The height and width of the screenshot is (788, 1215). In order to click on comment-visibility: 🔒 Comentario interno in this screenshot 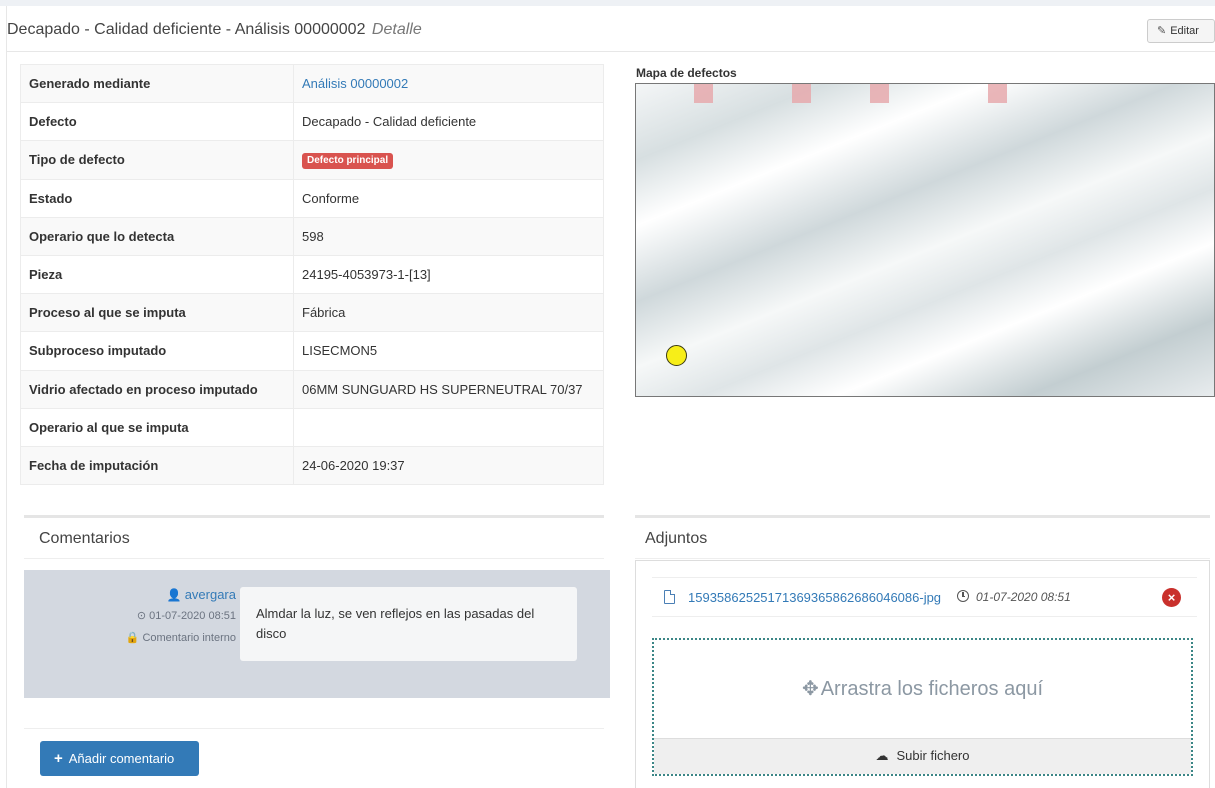, I will do `click(181, 637)`.